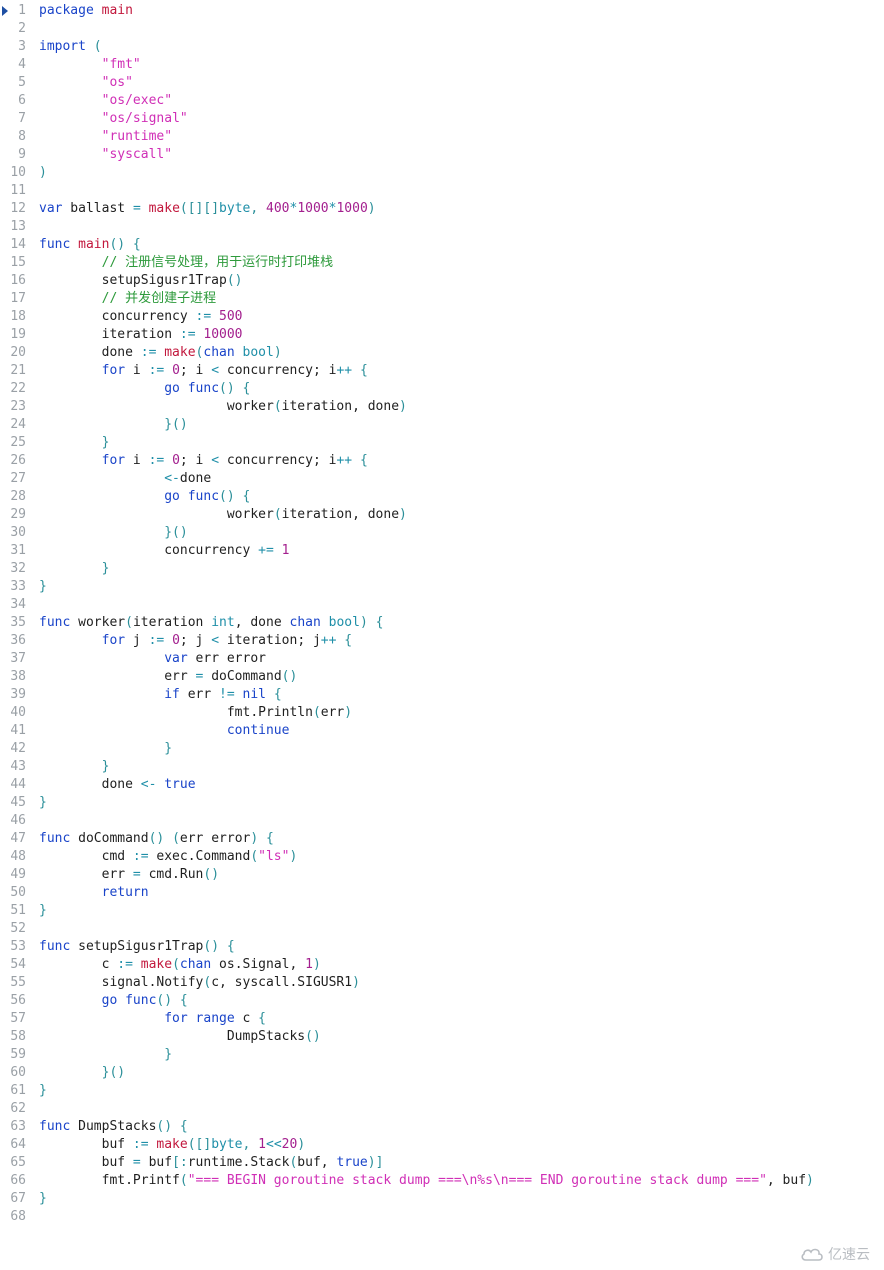 The height and width of the screenshot is (1270, 884). I want to click on code-line: 11, so click(442, 191).